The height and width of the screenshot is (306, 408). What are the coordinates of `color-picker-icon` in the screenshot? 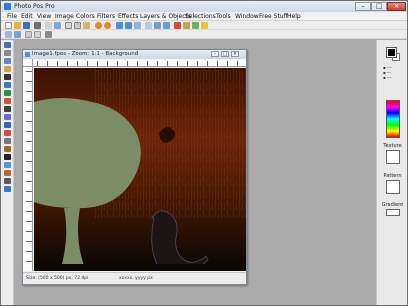 It's located at (48, 34).